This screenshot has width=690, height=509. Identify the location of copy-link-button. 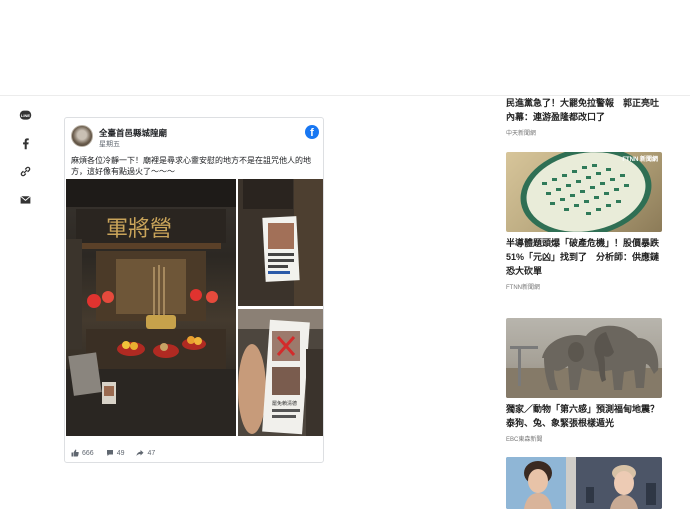
(25, 171).